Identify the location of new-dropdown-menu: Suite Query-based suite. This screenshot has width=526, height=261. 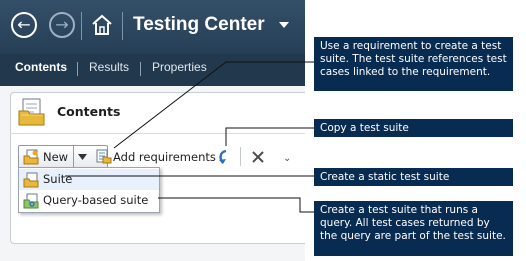
(89, 190).